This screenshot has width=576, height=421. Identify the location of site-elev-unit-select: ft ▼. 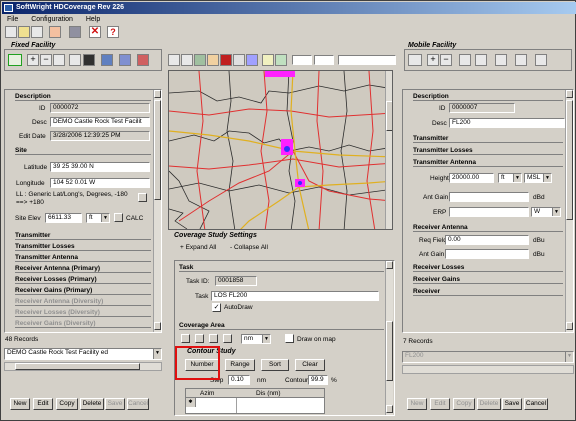
(98, 218).